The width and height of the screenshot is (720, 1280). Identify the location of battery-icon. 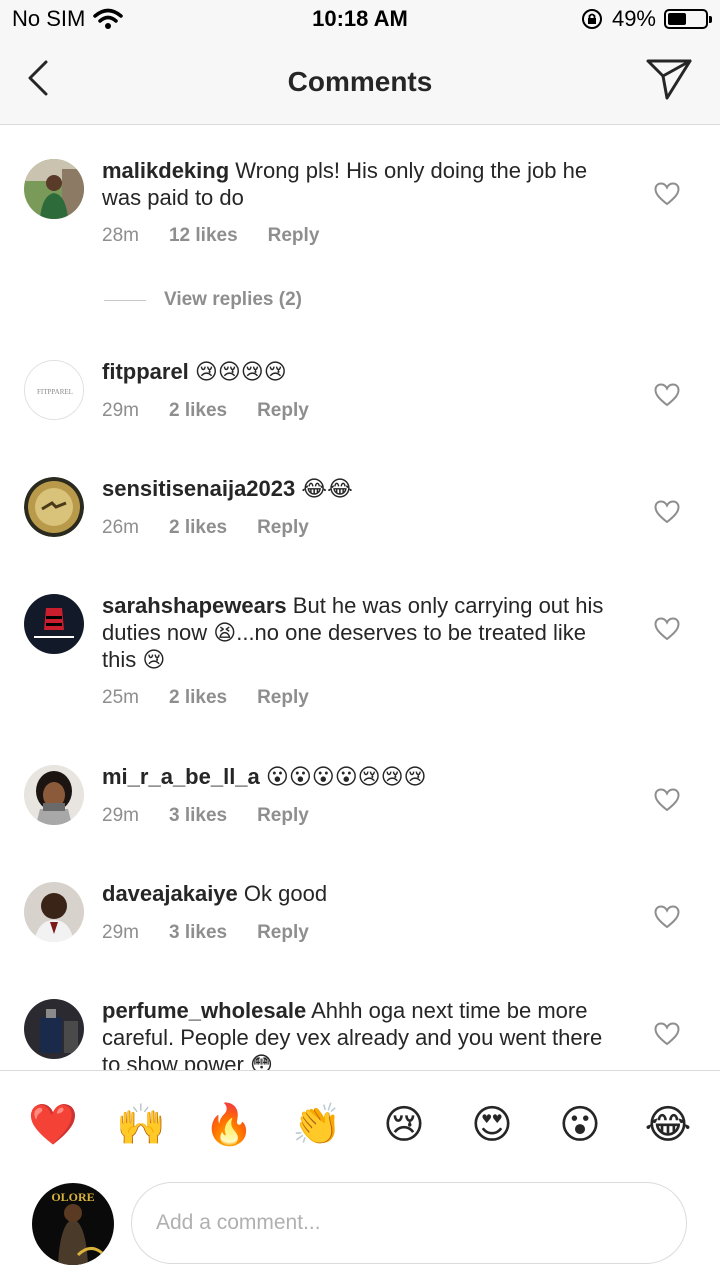
(688, 19).